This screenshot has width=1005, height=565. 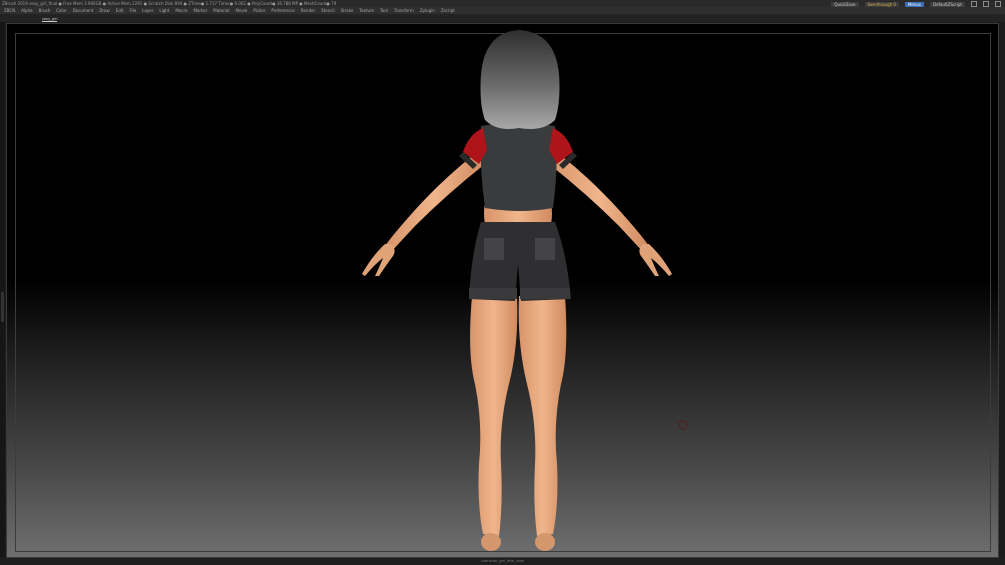 What do you see at coordinates (104, 10) in the screenshot?
I see `menu-draw: Draw` at bounding box center [104, 10].